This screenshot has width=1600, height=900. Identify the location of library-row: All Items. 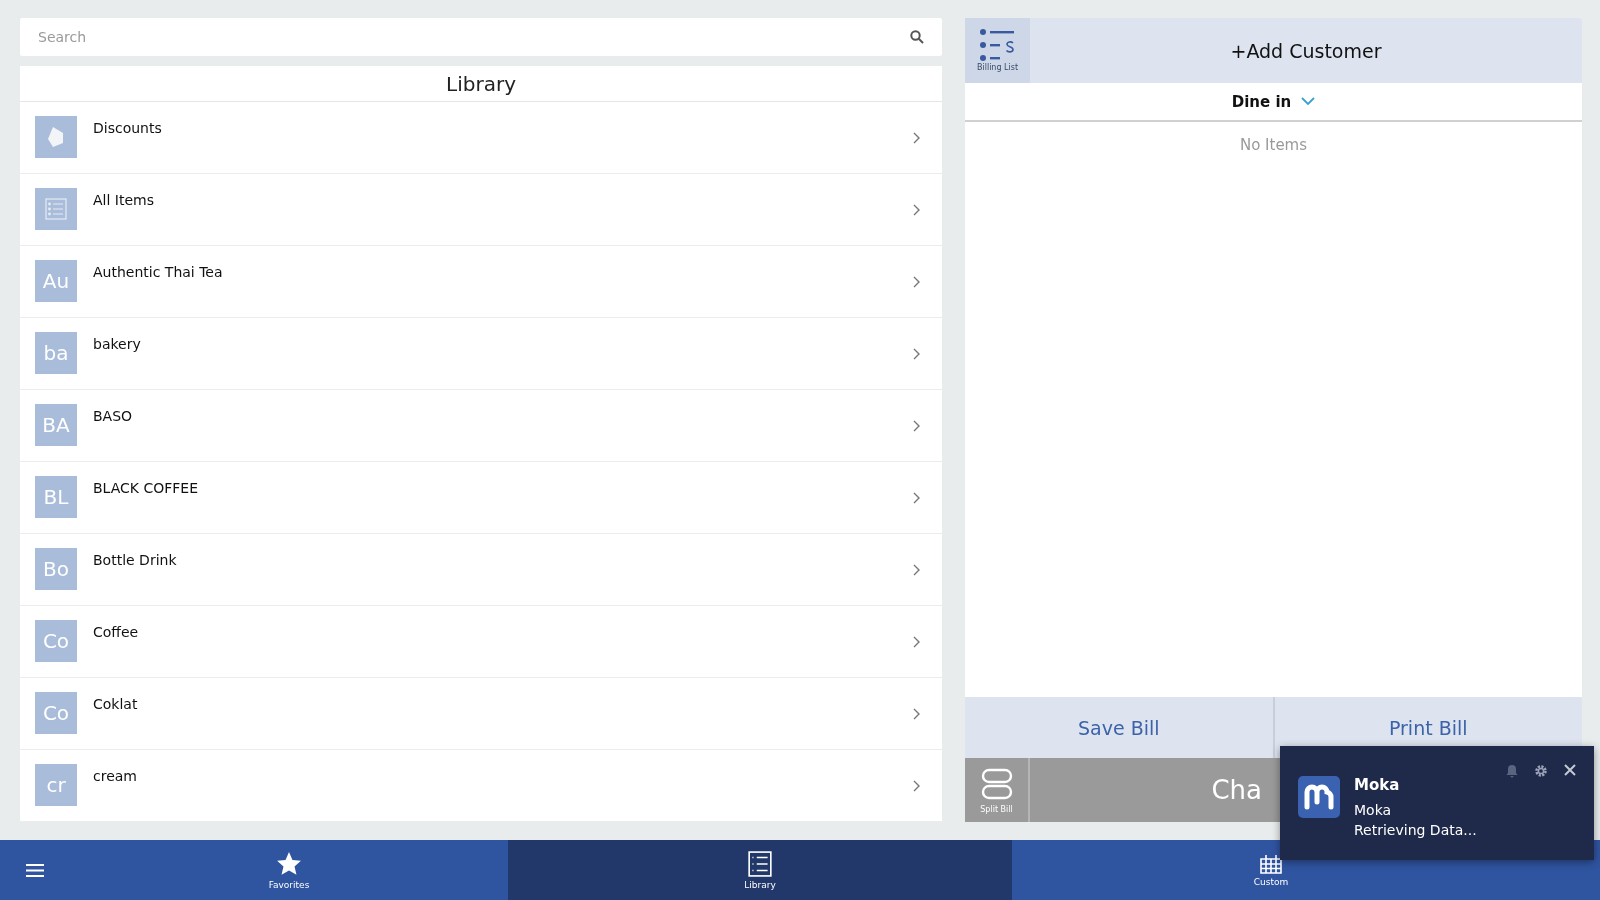
(481, 210).